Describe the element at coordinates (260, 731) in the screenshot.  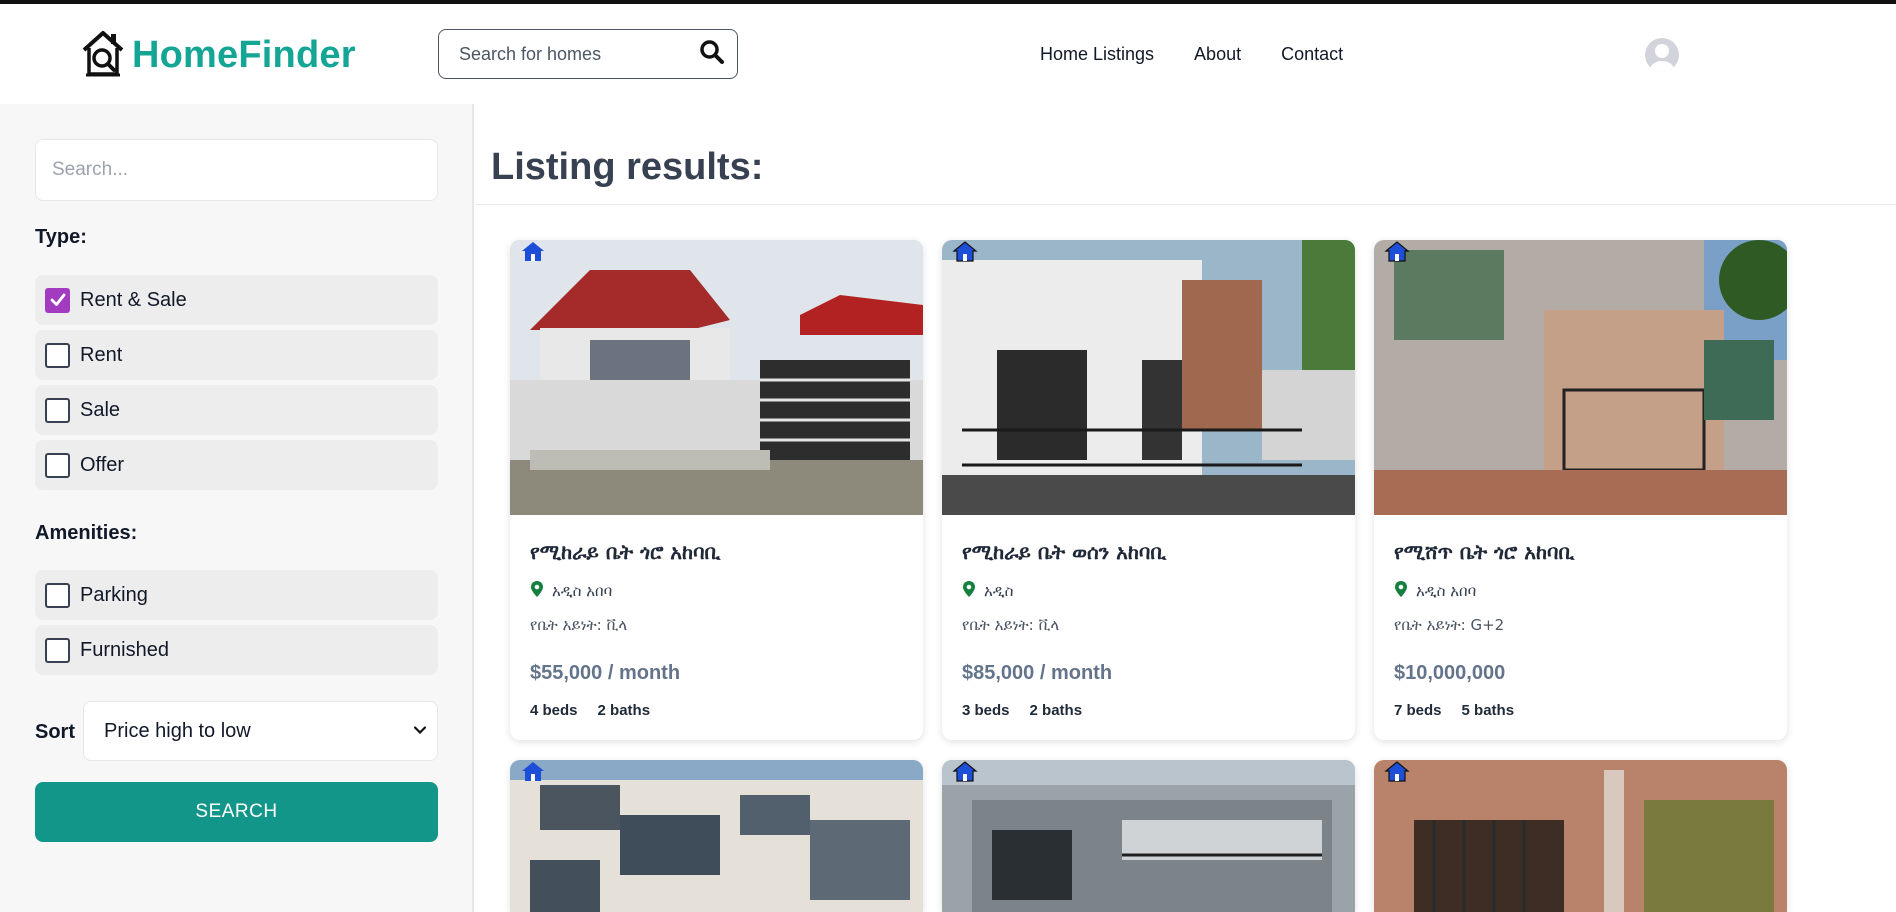
I see `sort-select: Price high to low` at that location.